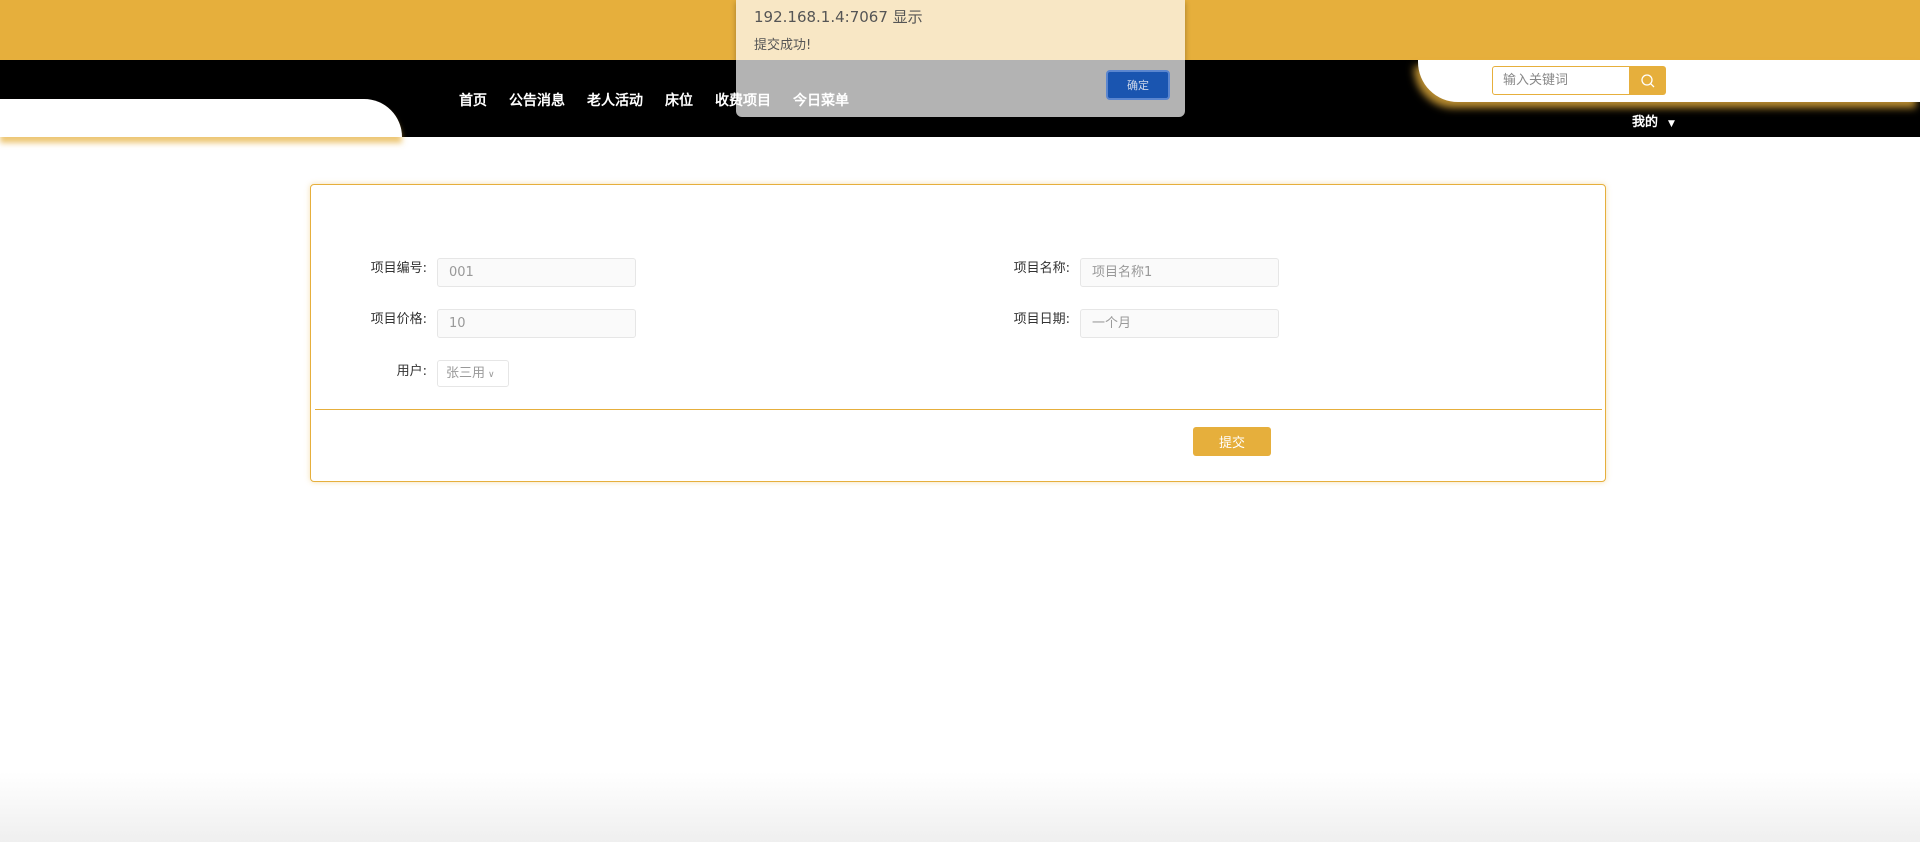  I want to click on divider, so click(958, 409).